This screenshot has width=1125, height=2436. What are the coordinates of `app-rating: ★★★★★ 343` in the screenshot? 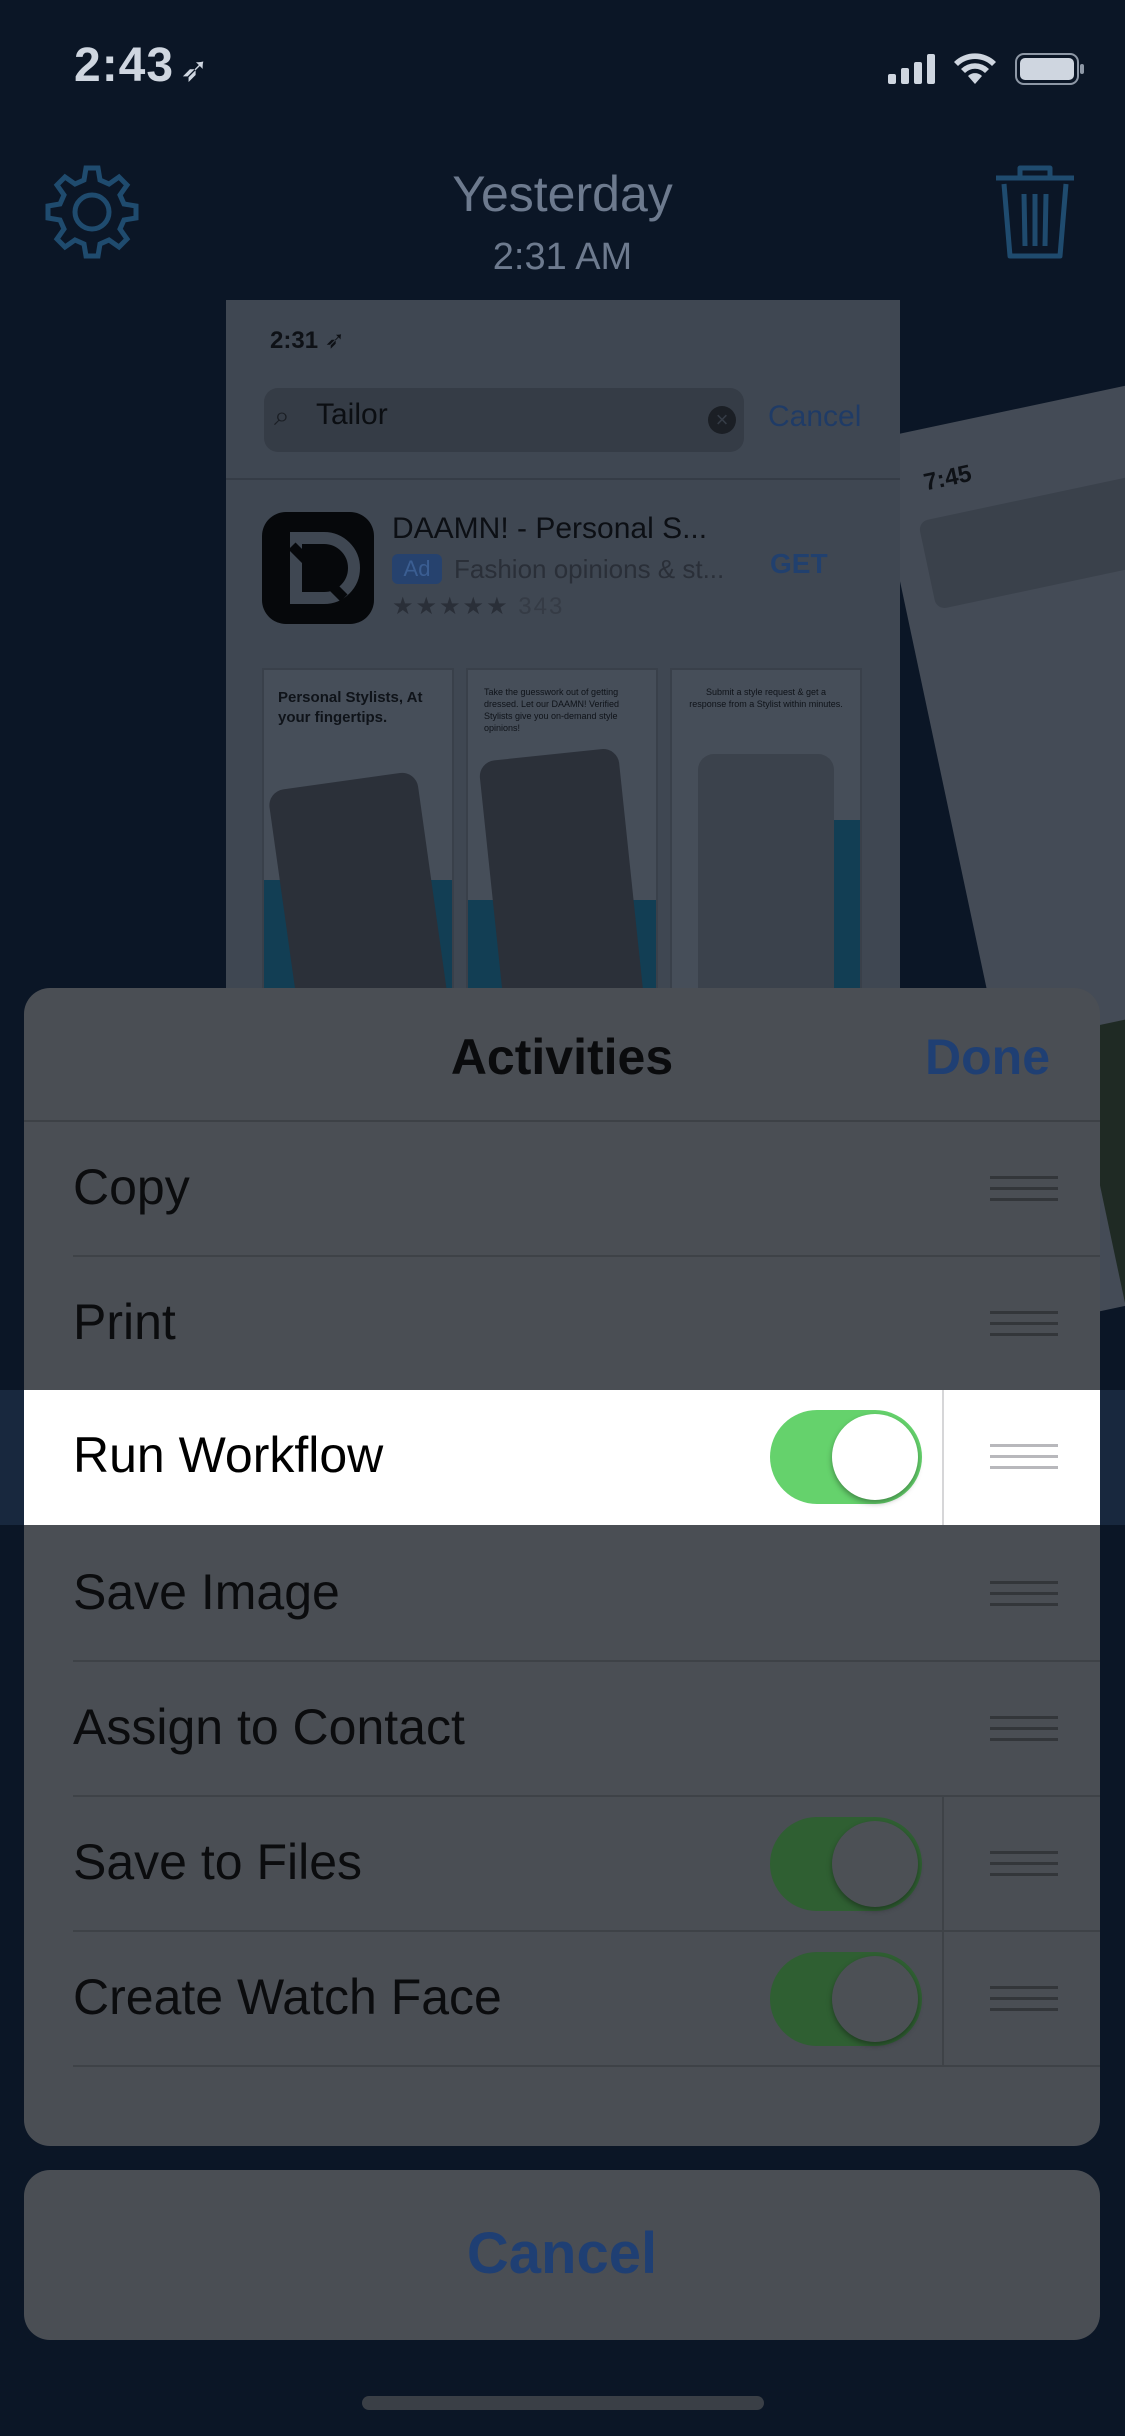 It's located at (478, 606).